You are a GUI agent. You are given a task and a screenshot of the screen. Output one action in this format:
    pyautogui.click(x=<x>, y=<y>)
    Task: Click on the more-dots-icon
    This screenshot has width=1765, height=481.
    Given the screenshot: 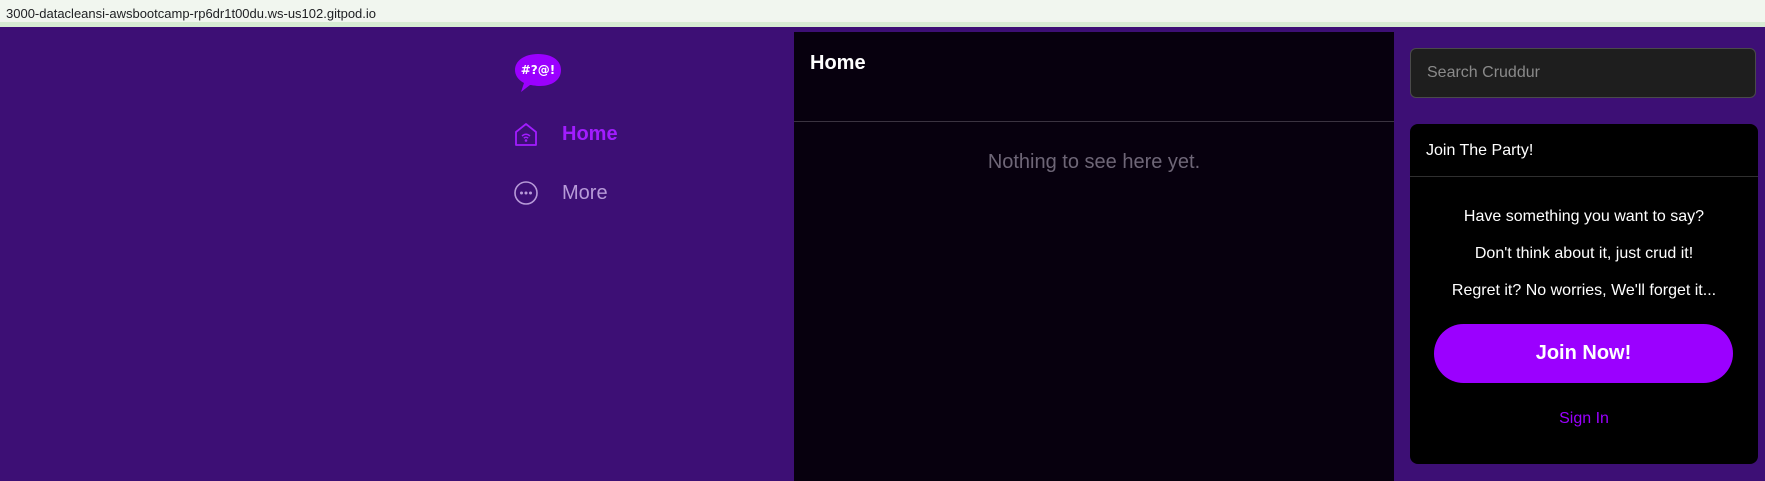 What is the action you would take?
    pyautogui.click(x=526, y=193)
    